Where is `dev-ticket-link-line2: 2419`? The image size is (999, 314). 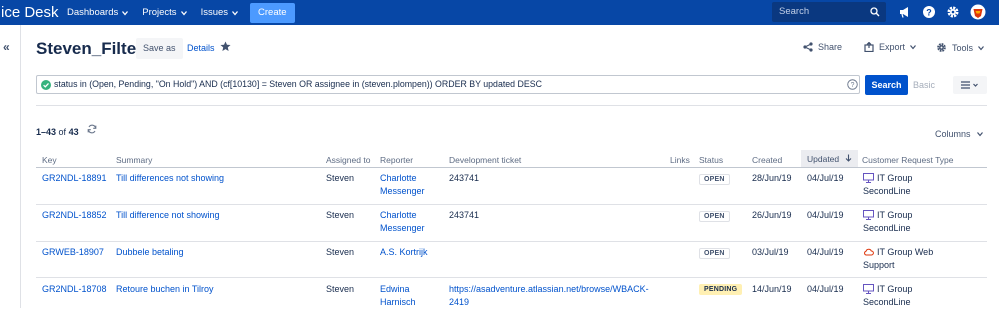 dev-ticket-link-line2: 2419 is located at coordinates (459, 302).